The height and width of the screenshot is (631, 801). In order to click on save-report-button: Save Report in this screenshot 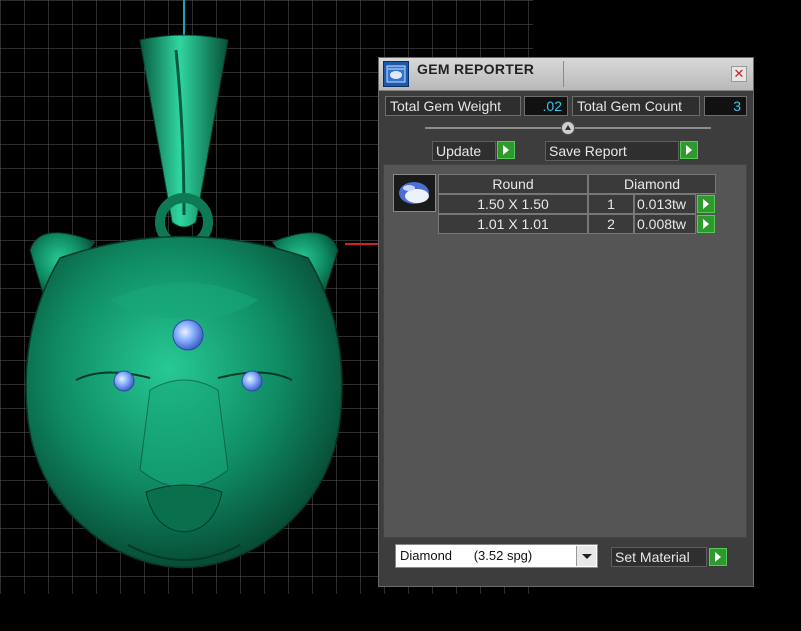, I will do `click(612, 151)`.